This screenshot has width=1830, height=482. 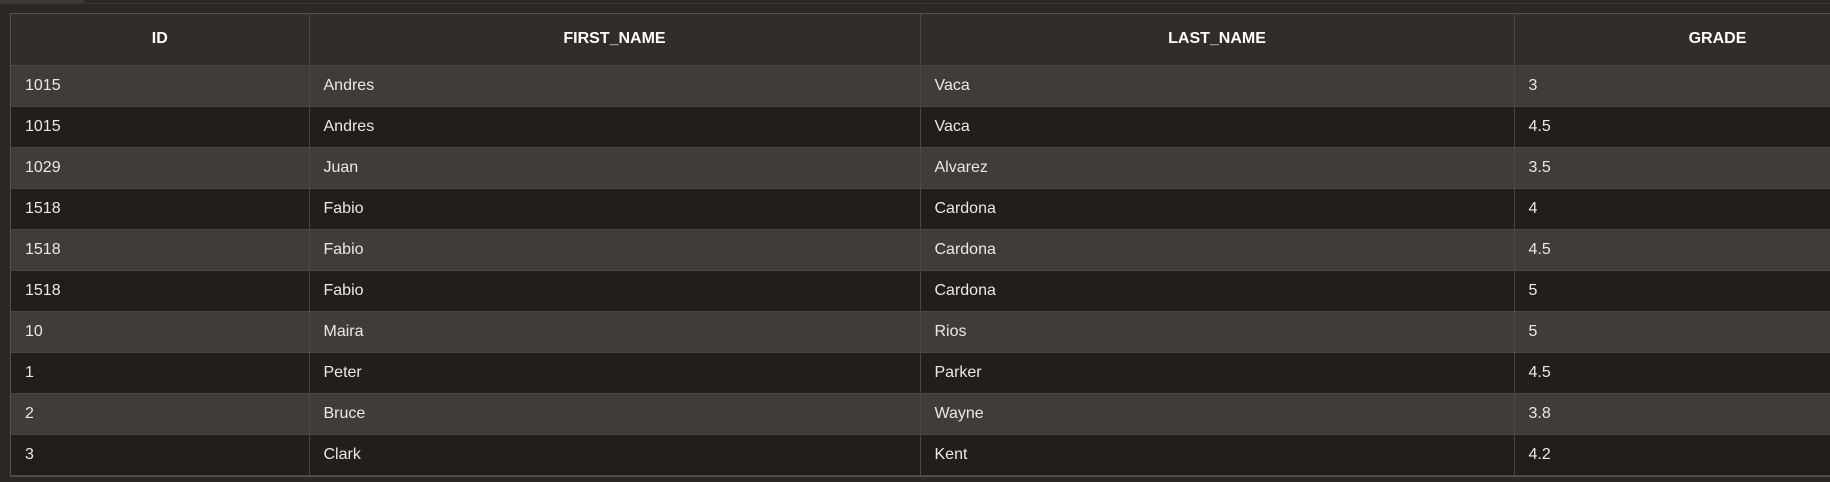 I want to click on table-row: 1029 Juan Alvarez 3.5, so click(x=920, y=168).